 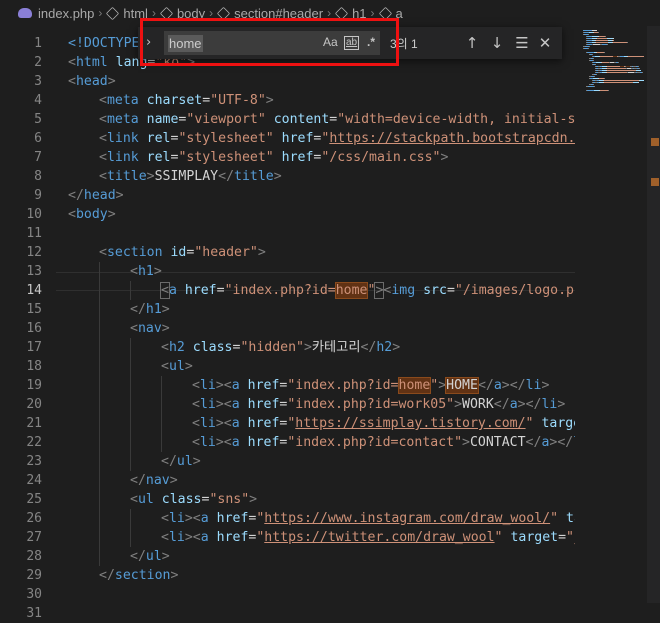 What do you see at coordinates (34, 537) in the screenshot?
I see `line-number: 27` at bounding box center [34, 537].